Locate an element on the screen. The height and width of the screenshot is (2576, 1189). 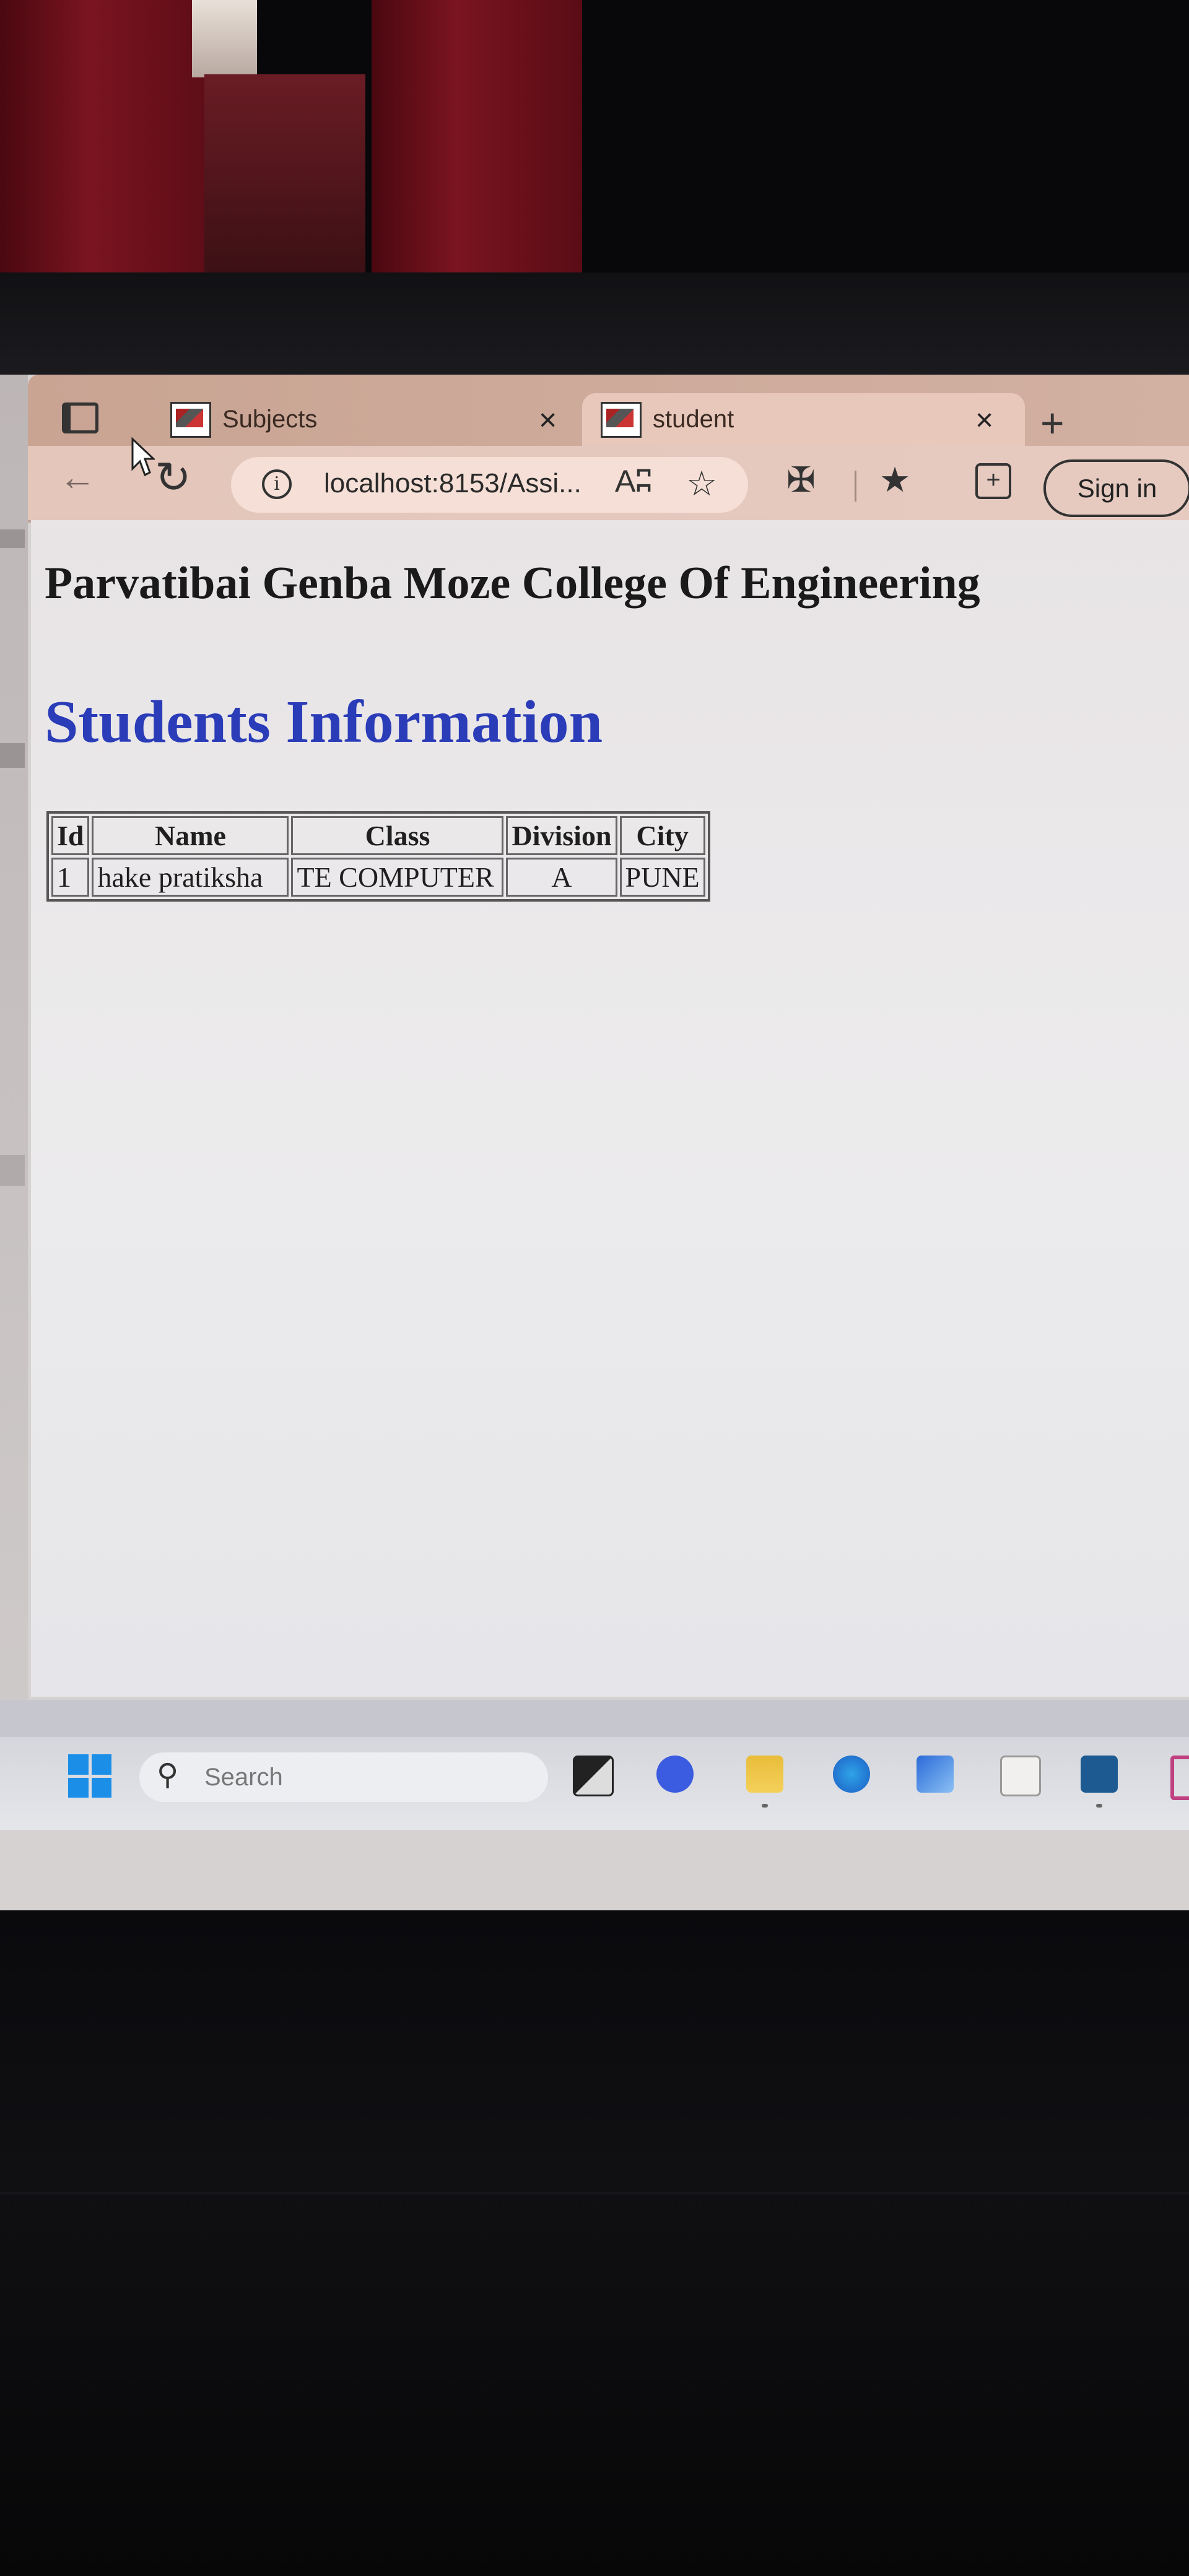
tab-student: student × is located at coordinates (803, 419).